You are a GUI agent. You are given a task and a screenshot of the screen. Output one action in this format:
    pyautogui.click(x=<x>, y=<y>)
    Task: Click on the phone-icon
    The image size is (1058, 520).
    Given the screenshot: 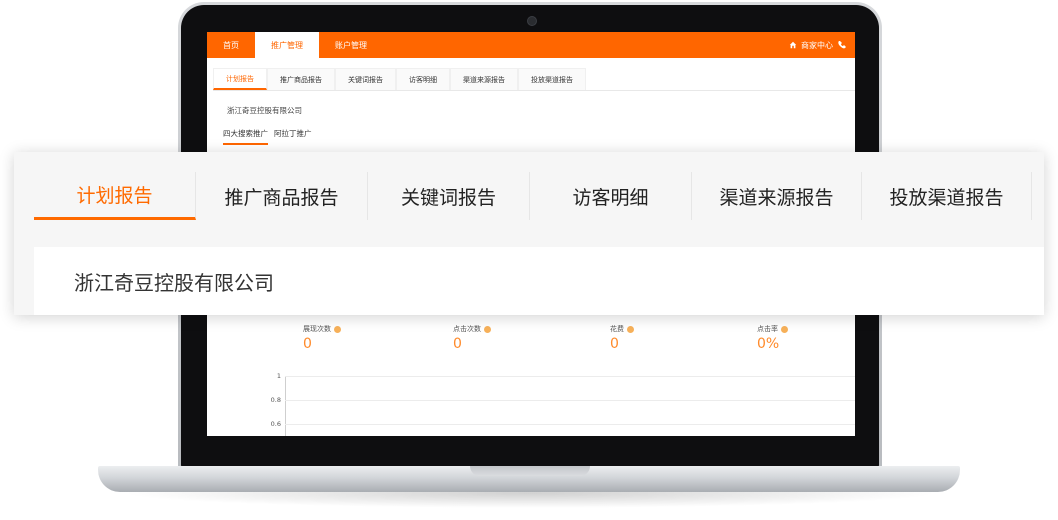 What is the action you would take?
    pyautogui.click(x=842, y=45)
    